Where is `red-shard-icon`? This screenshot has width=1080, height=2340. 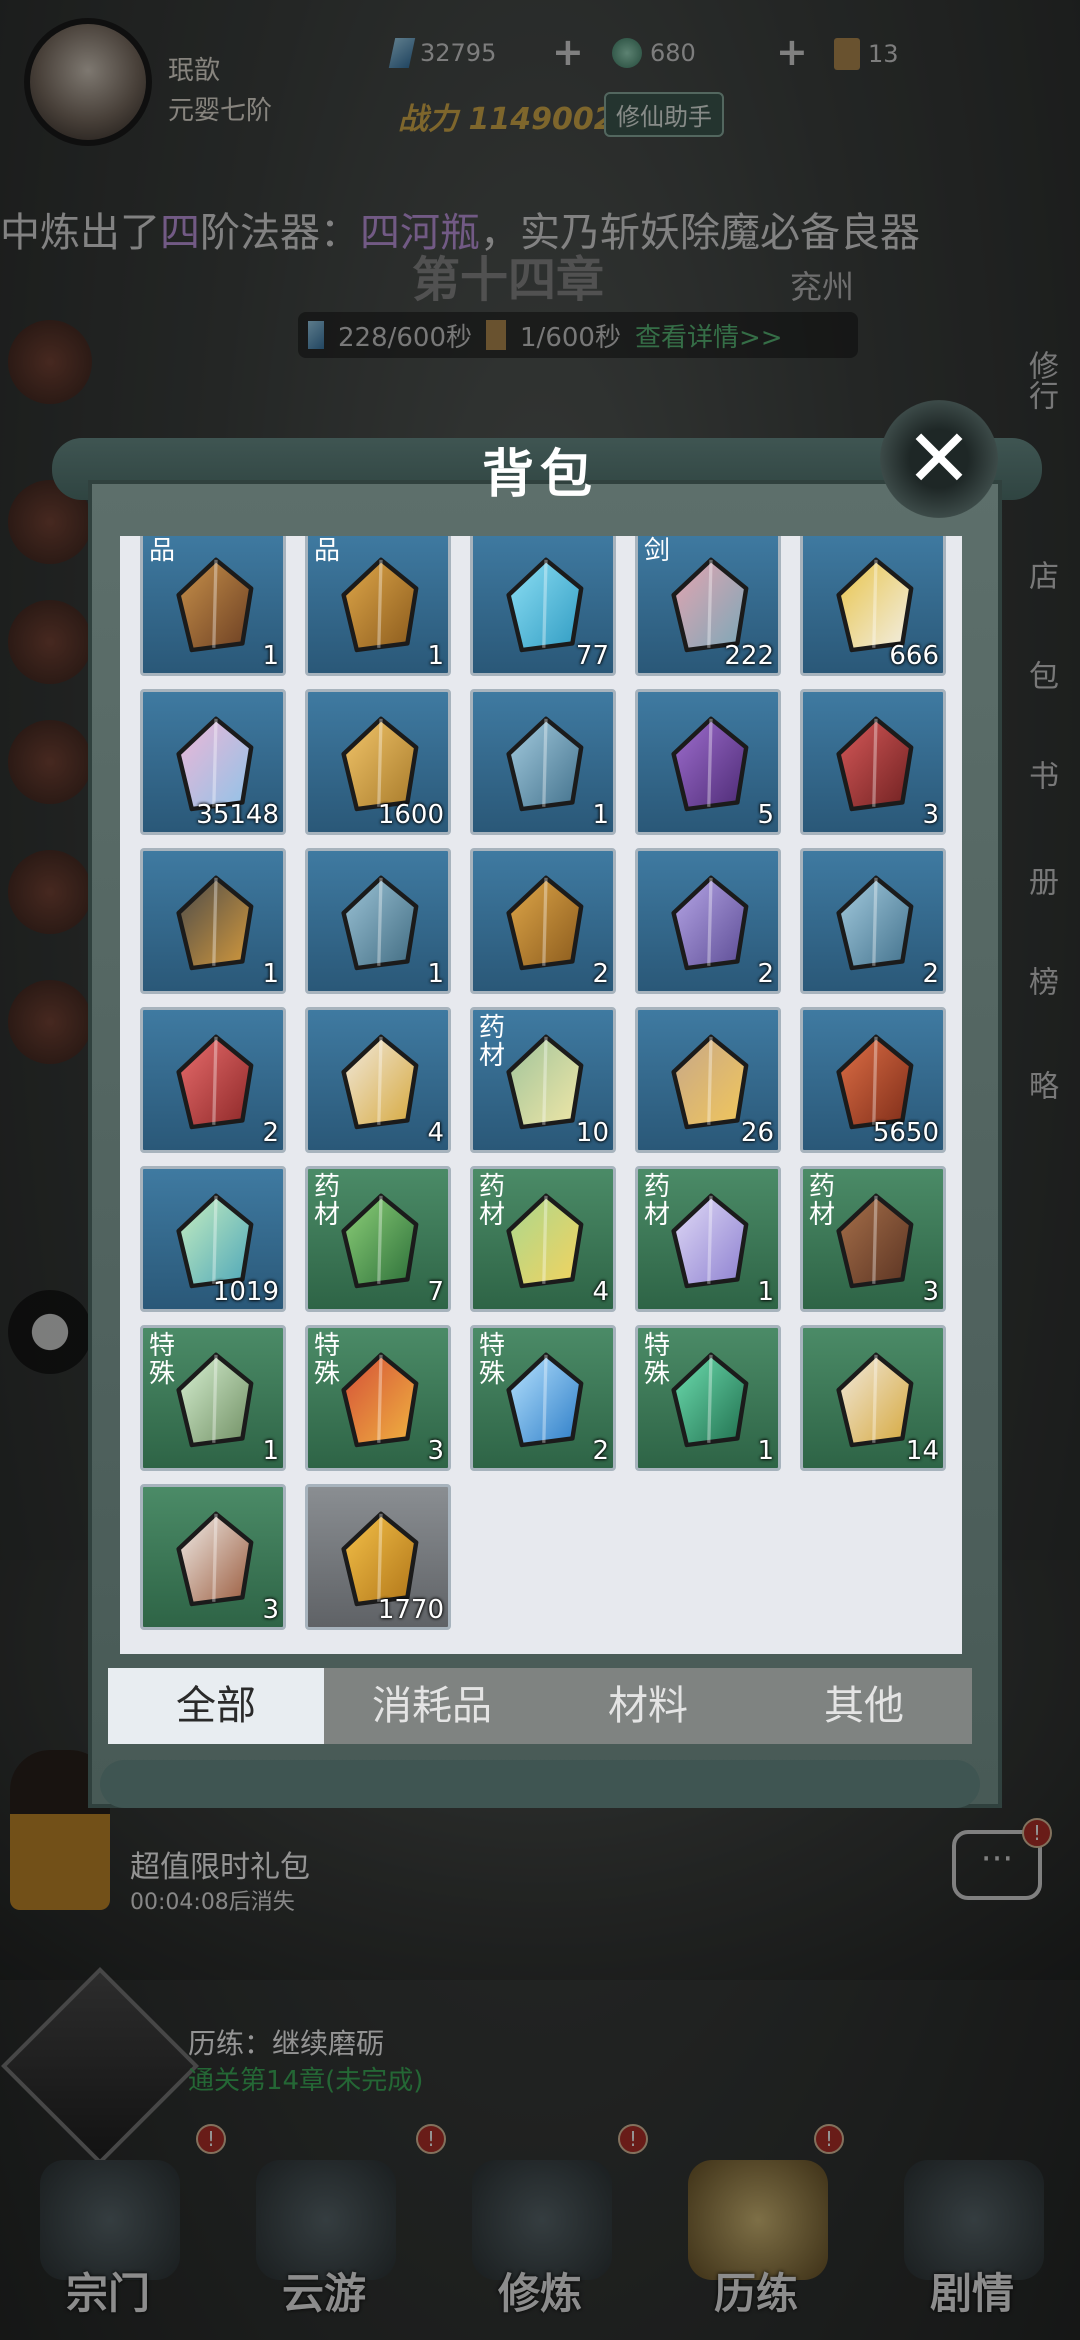
red-shard-icon is located at coordinates (875, 764).